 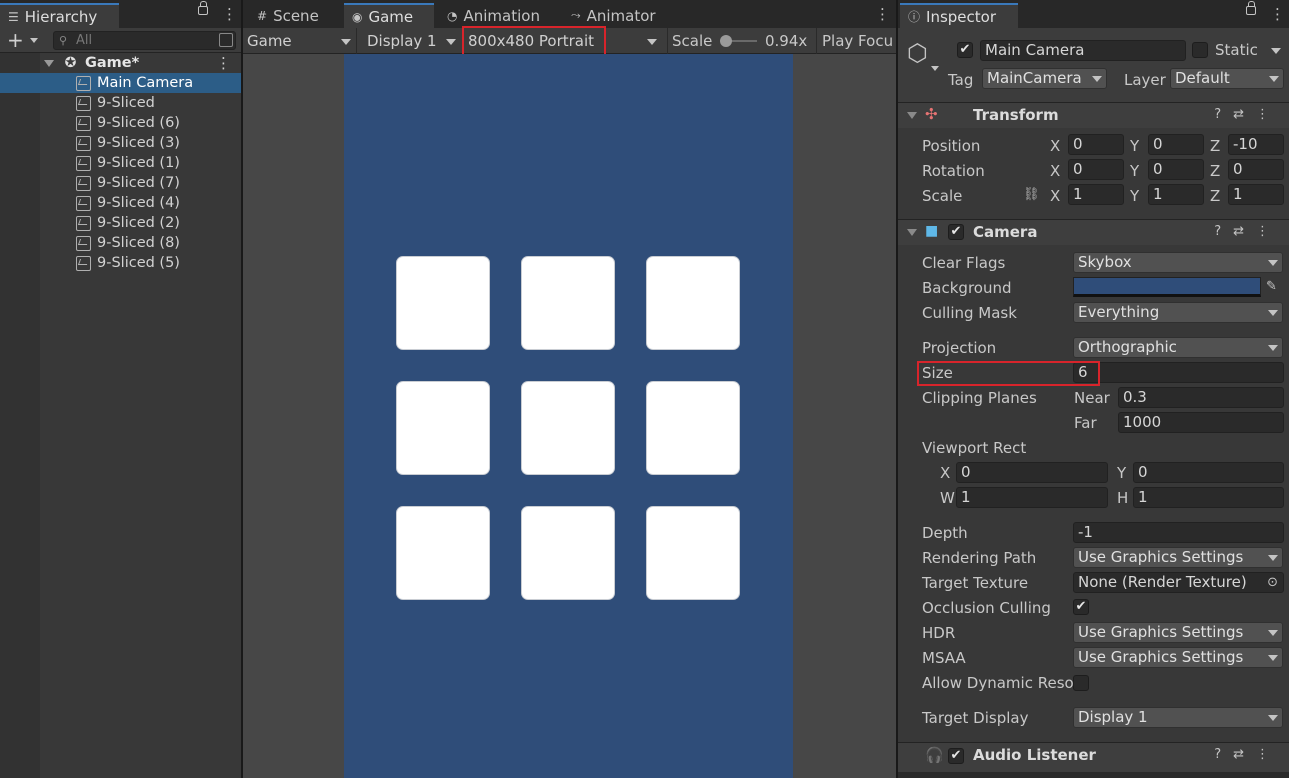 I want to click on vp-h-field: 1, so click(x=1208, y=497).